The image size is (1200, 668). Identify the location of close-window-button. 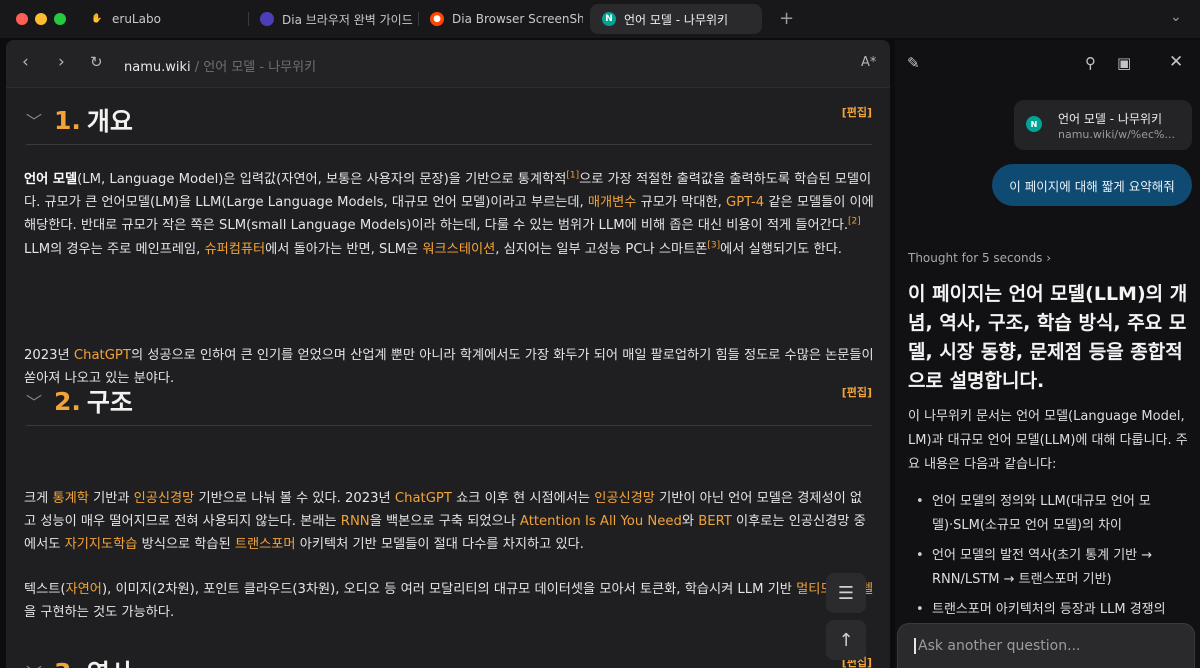
(22, 19).